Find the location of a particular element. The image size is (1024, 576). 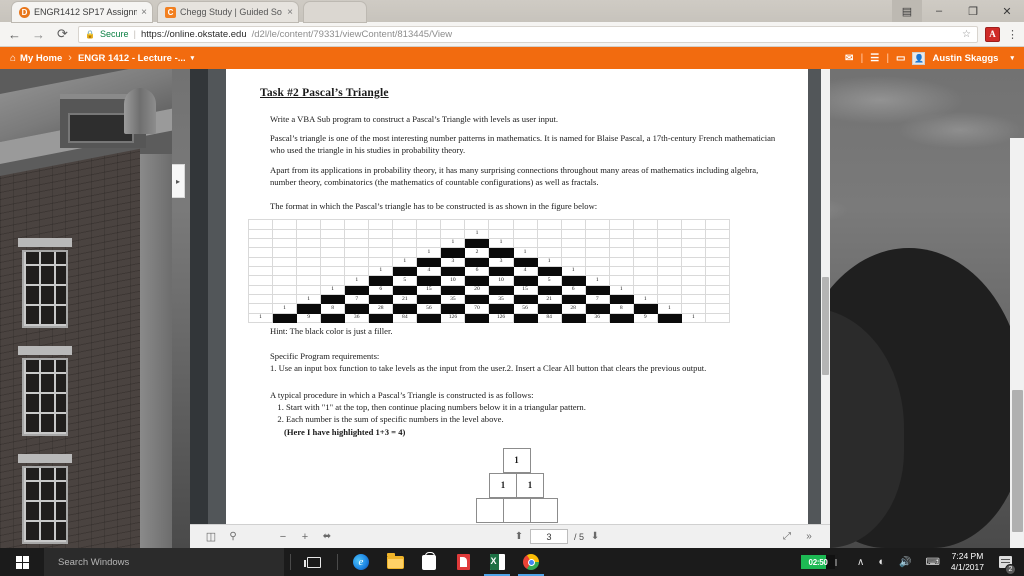

page-down-button: ⬇ is located at coordinates (595, 536).